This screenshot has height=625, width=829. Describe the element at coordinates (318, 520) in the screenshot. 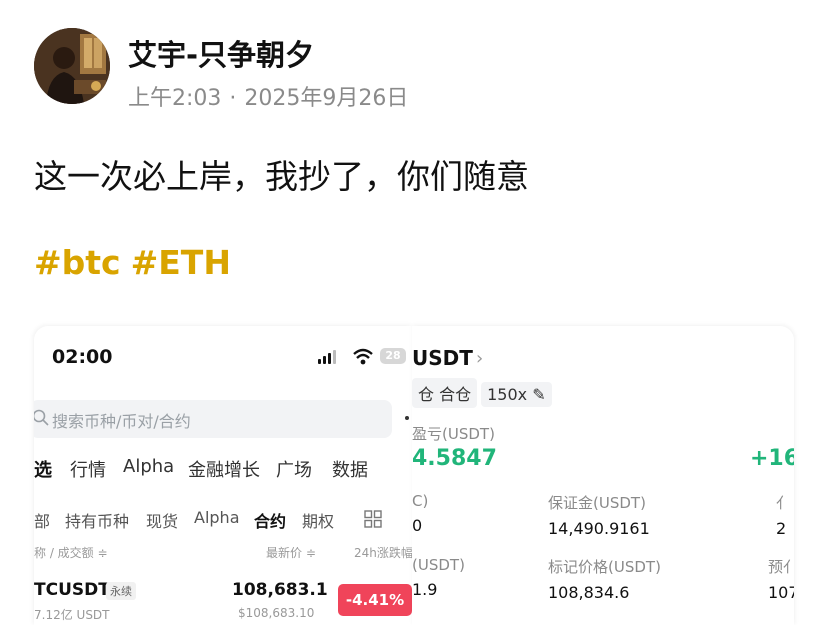

I see `subtab-options: 期权` at that location.